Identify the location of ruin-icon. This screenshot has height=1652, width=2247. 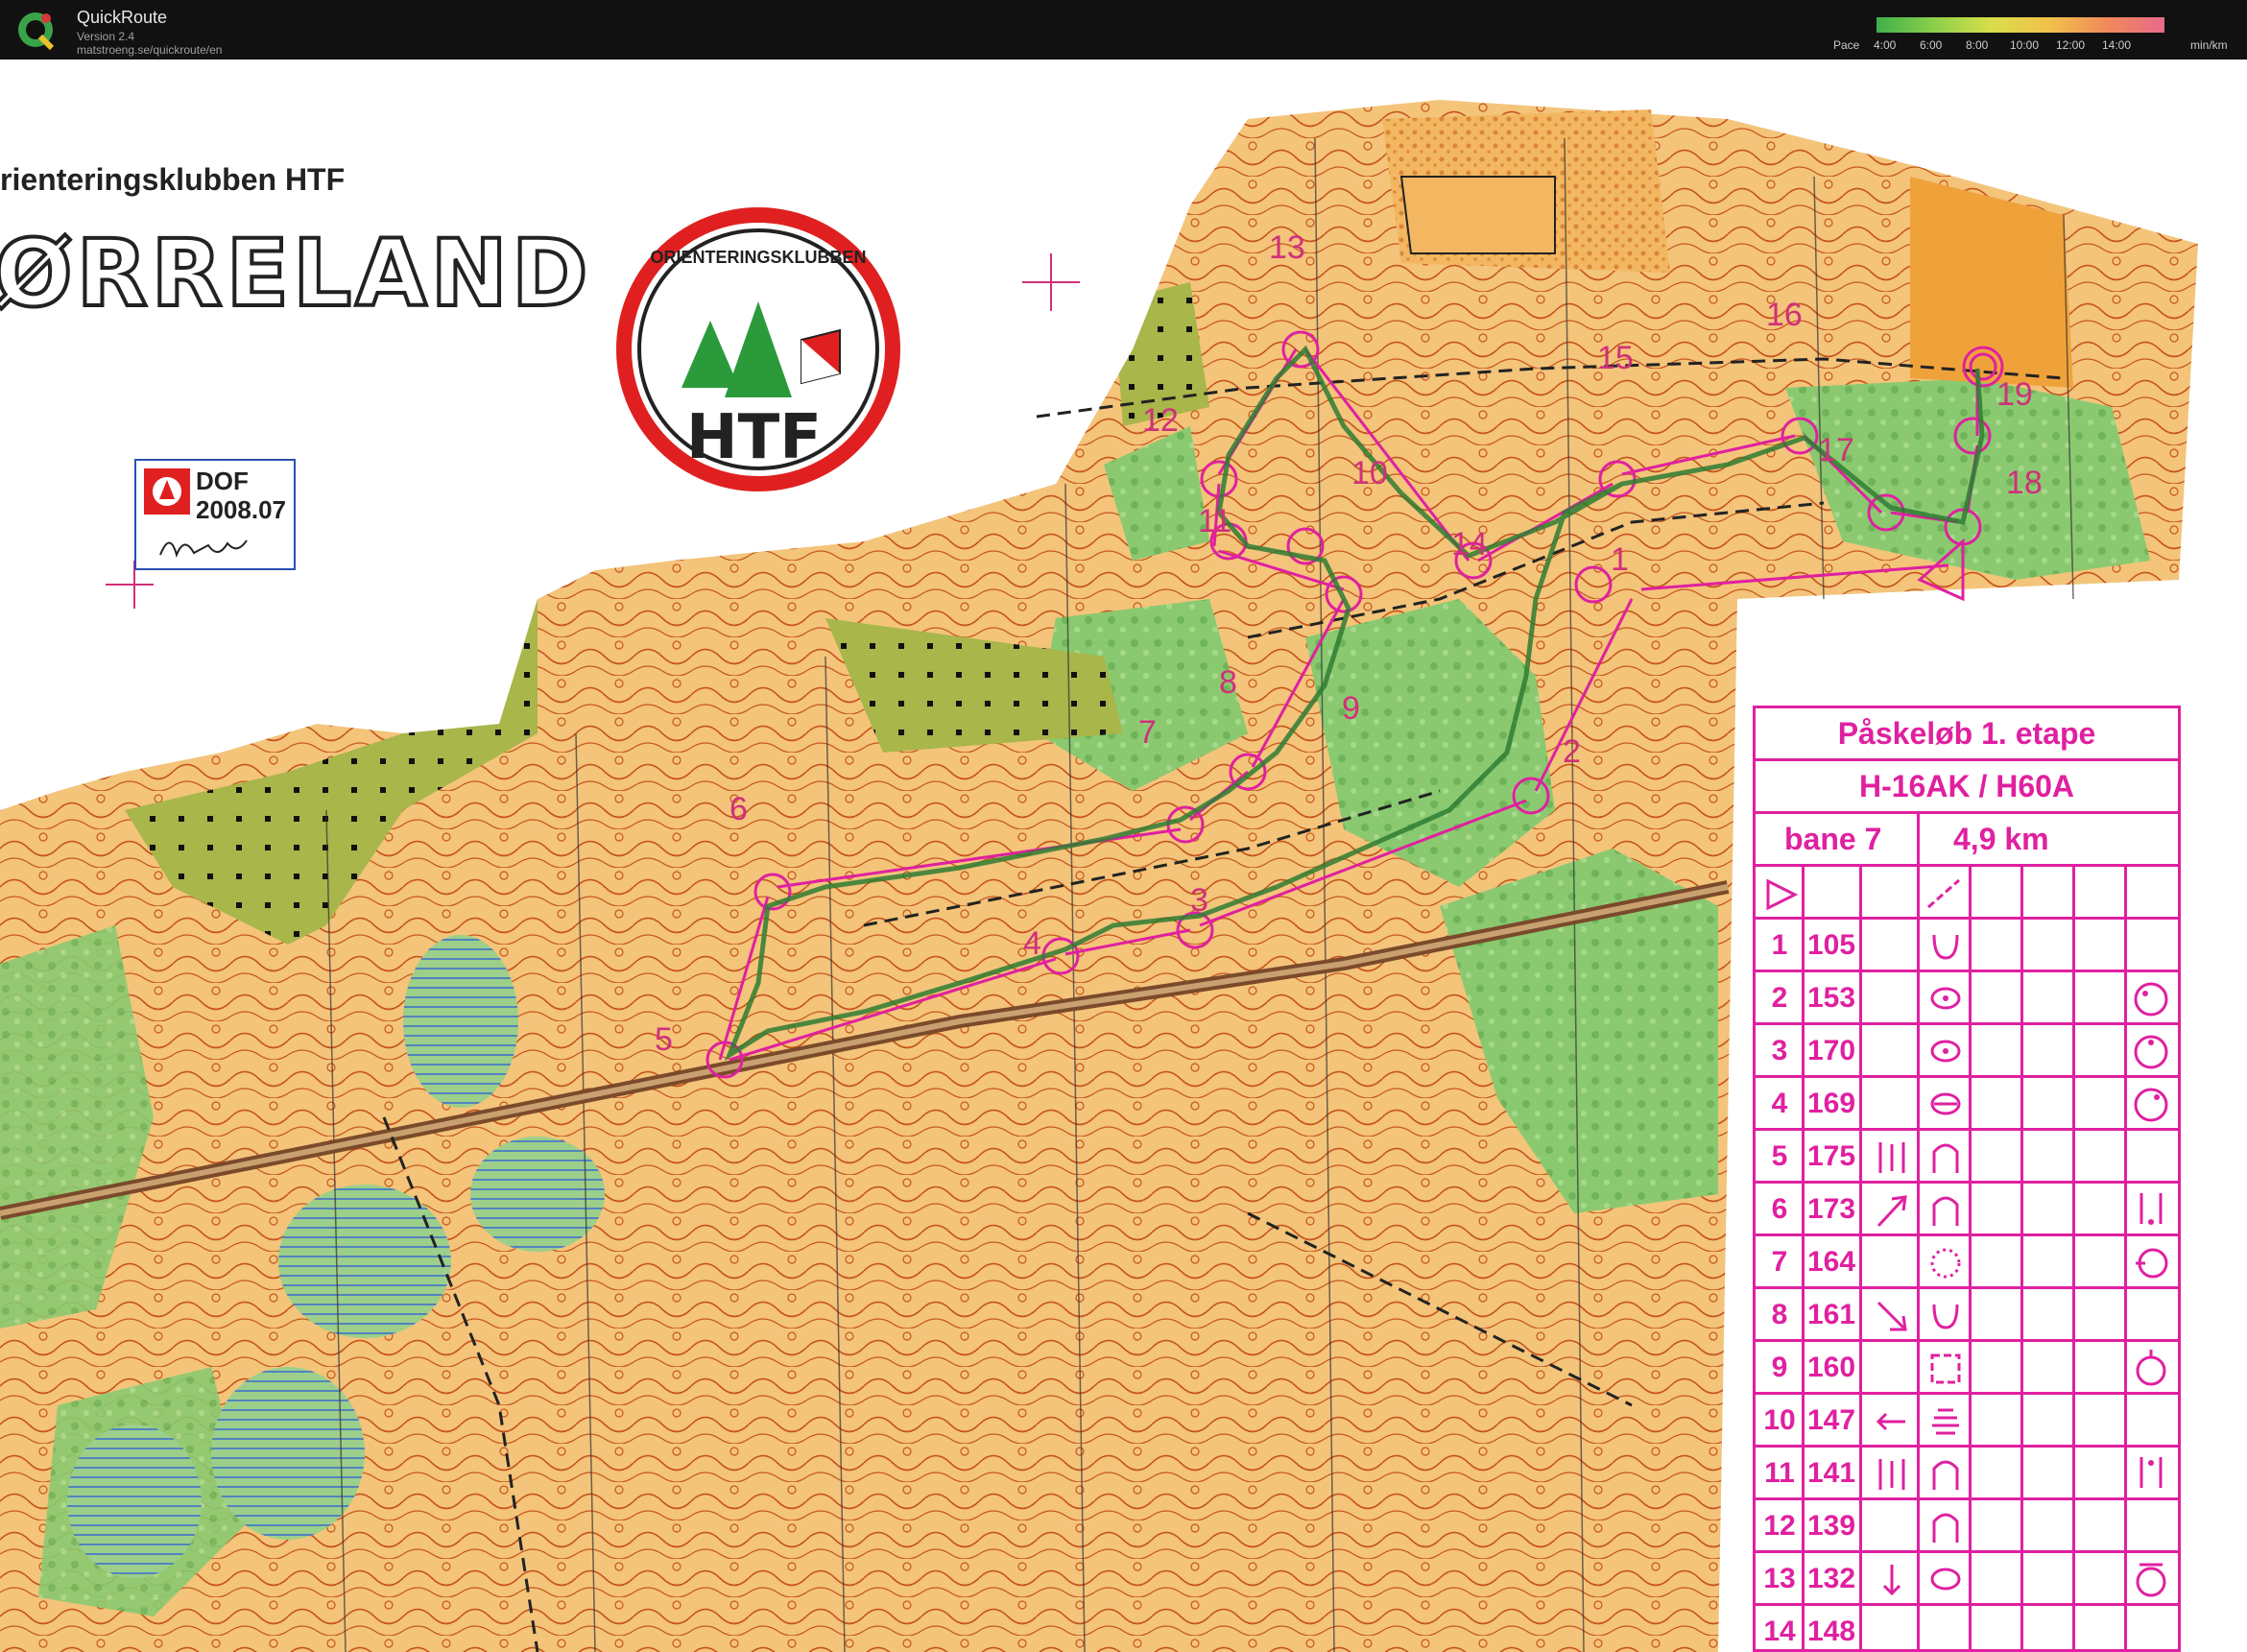
(1945, 1368).